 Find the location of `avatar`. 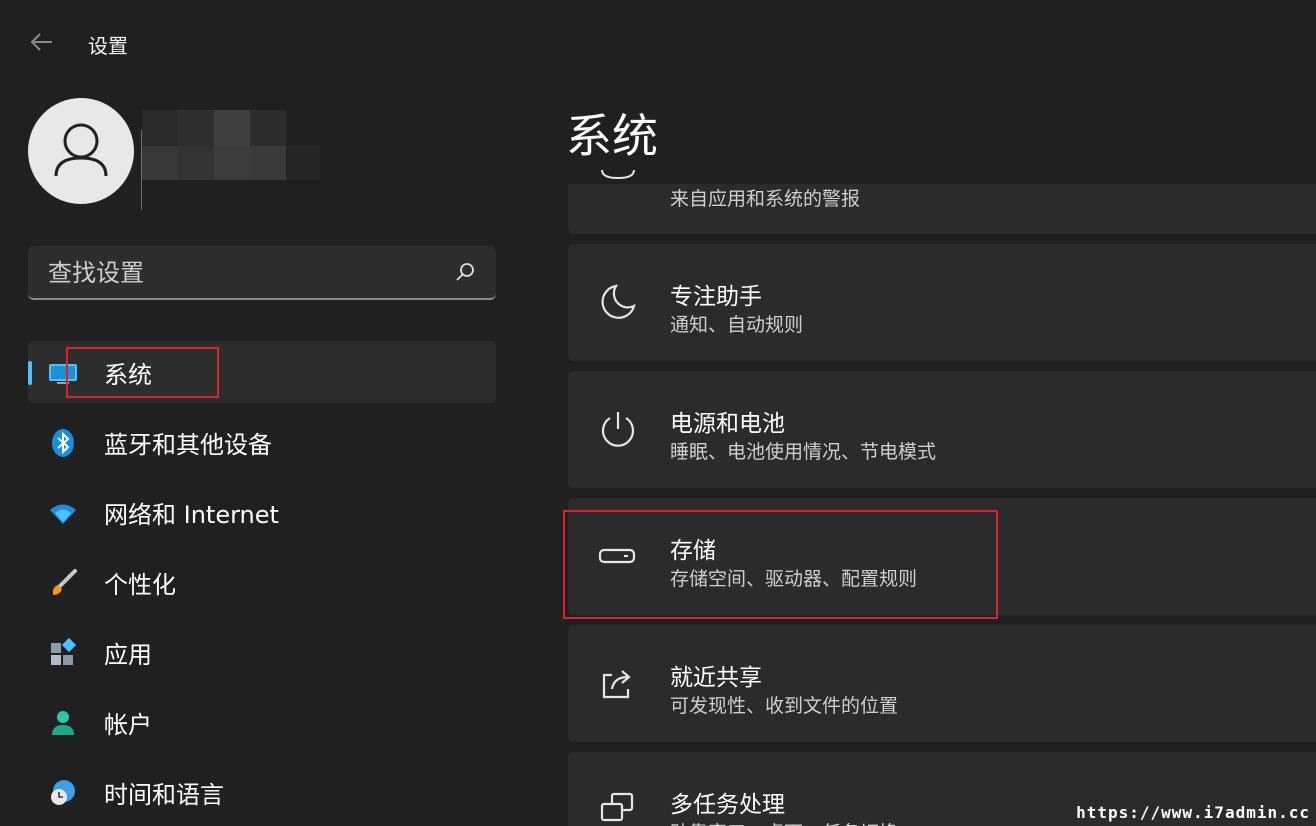

avatar is located at coordinates (81, 151).